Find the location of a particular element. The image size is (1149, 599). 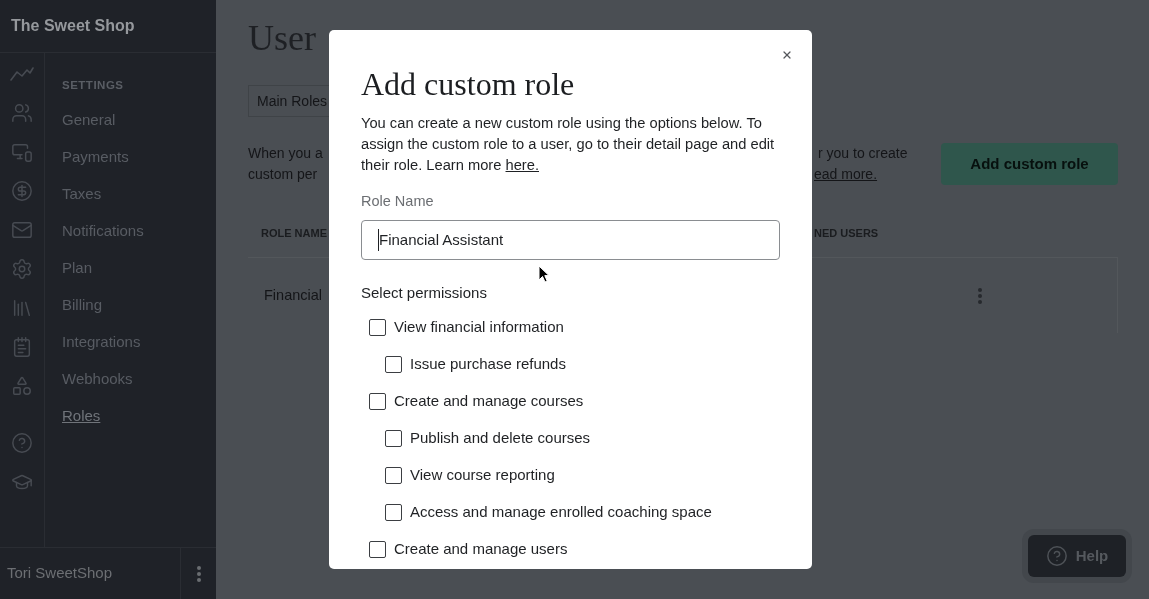

close-button is located at coordinates (787, 55).